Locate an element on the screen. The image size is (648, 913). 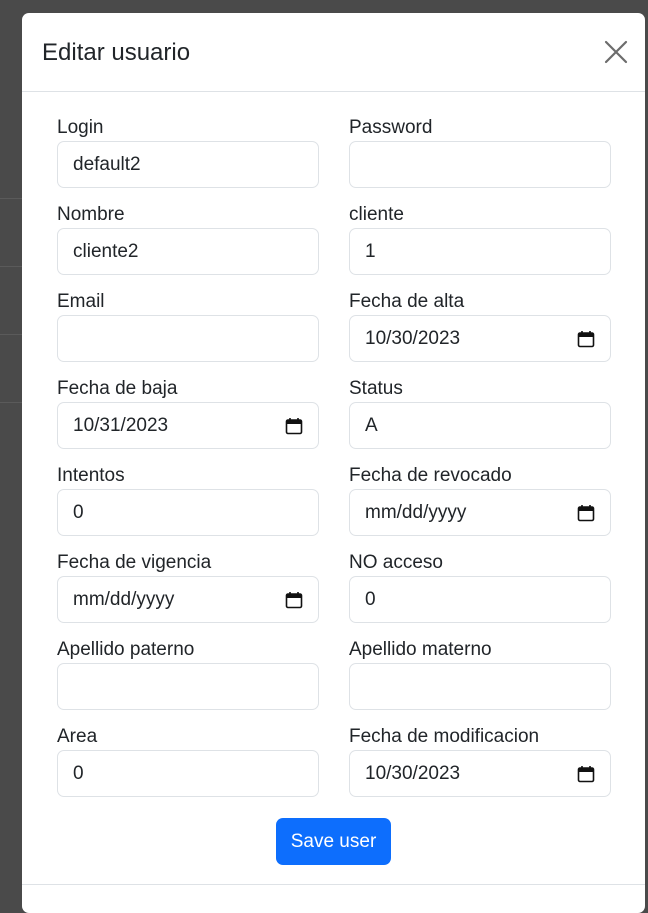
apellido-materno-group: Apellido materno is located at coordinates (480, 674).